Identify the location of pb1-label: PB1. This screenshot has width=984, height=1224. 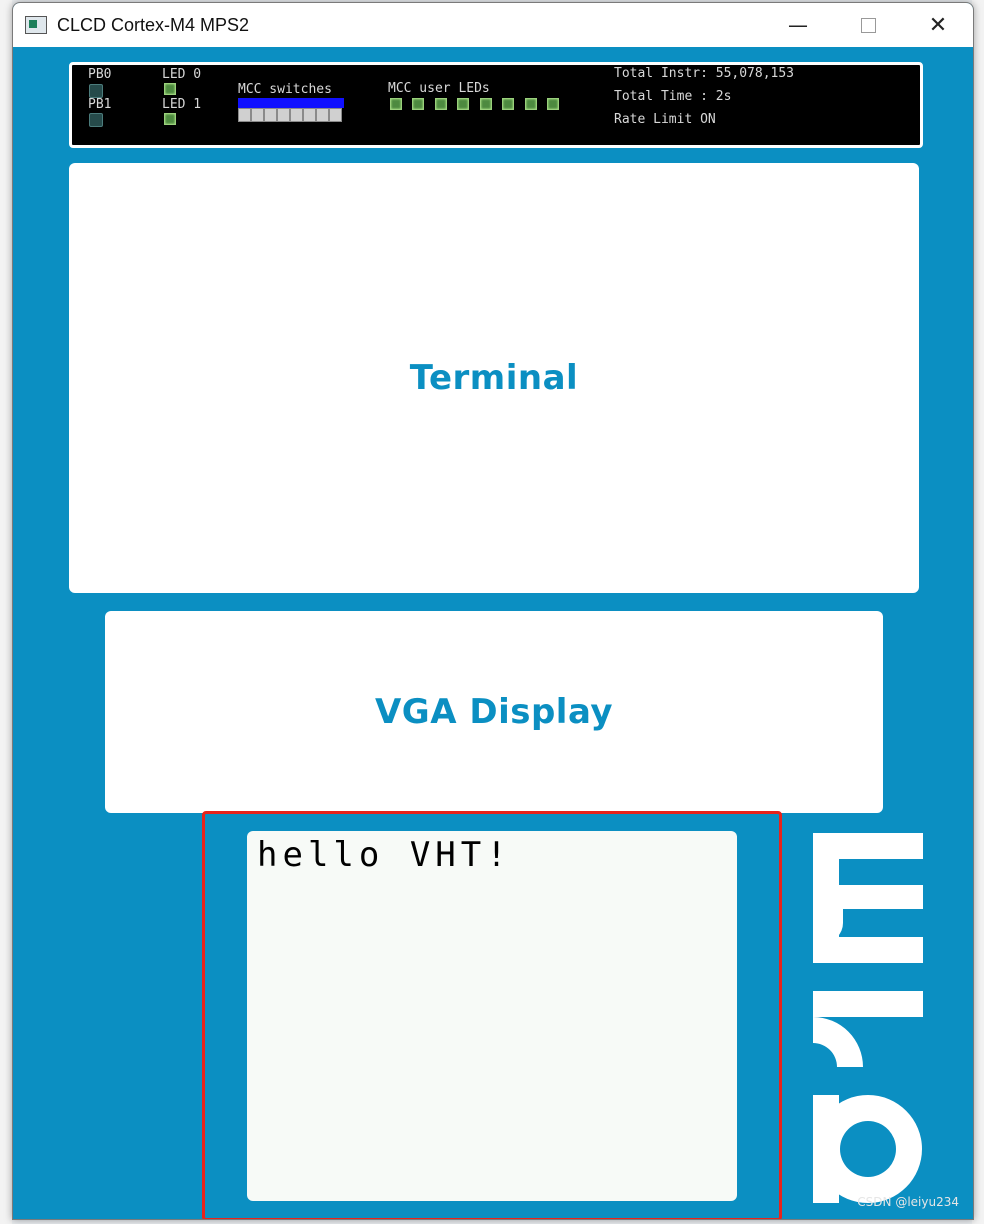
(100, 104).